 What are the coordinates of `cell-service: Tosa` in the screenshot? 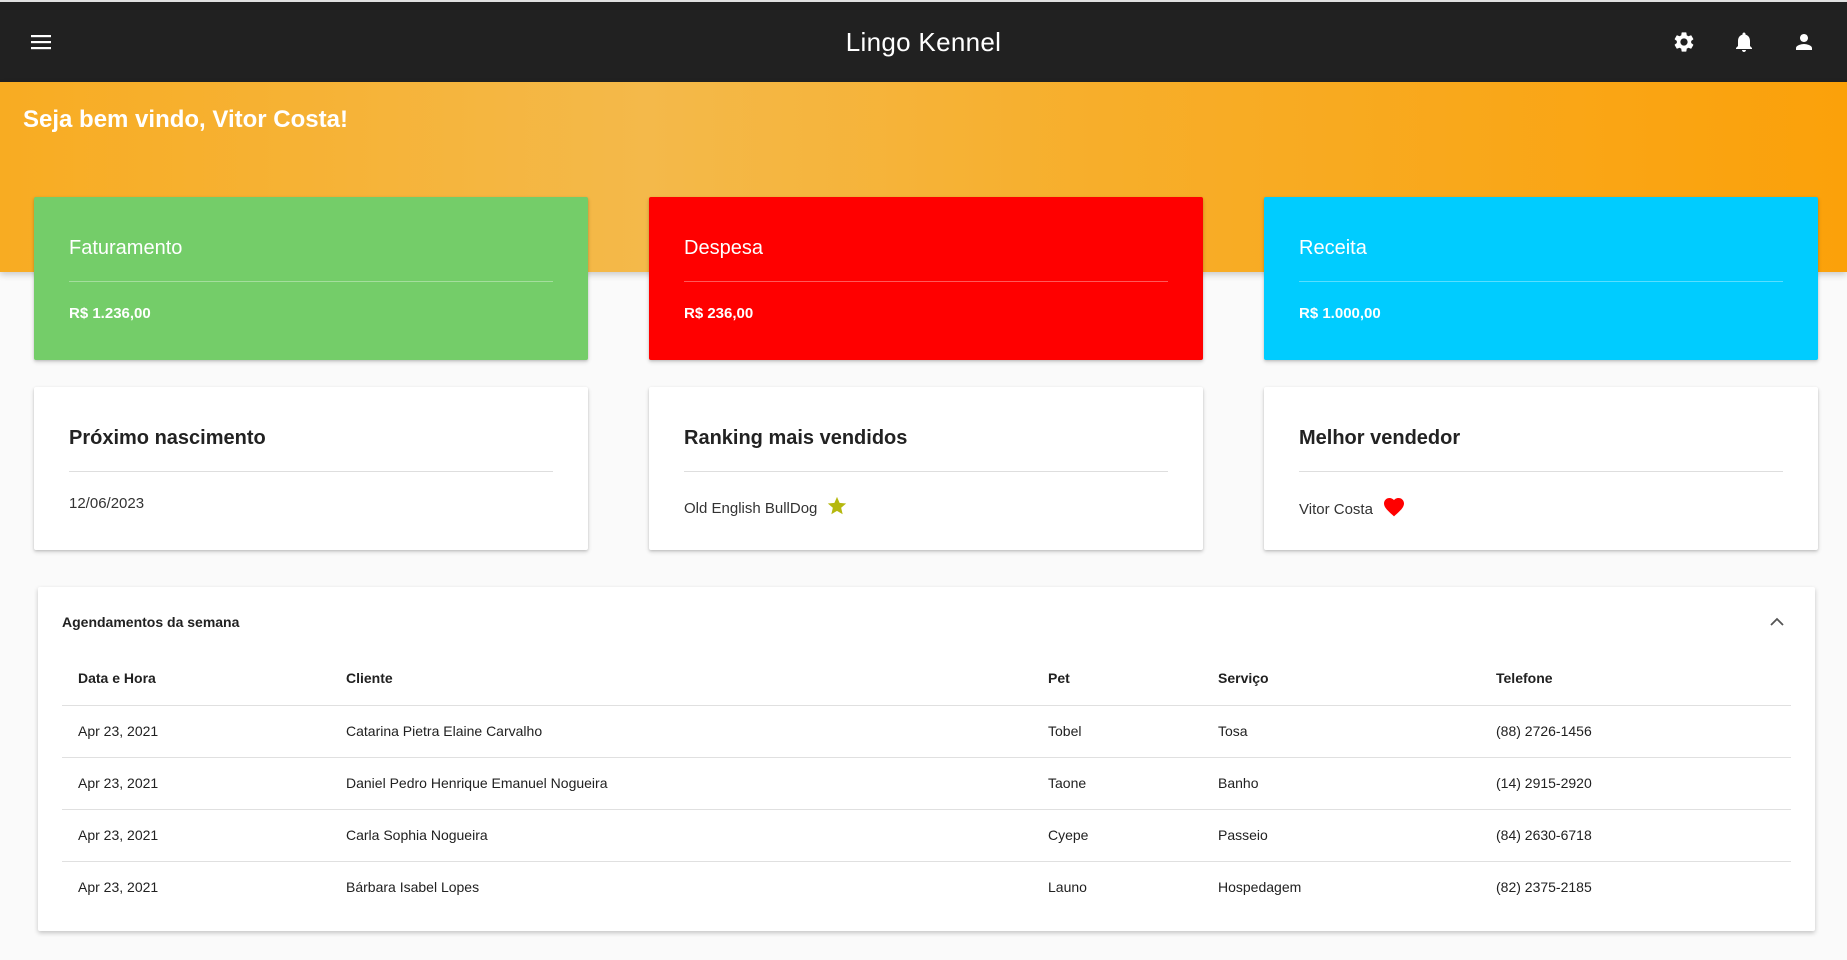 It's located at (1341, 731).